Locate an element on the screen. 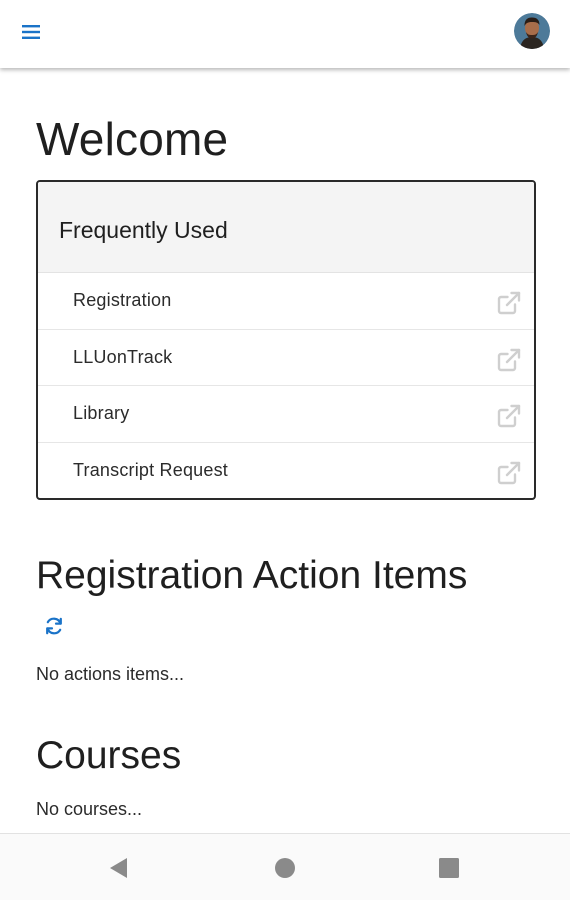 This screenshot has width=570, height=900. link-registration: Registration is located at coordinates (286, 301).